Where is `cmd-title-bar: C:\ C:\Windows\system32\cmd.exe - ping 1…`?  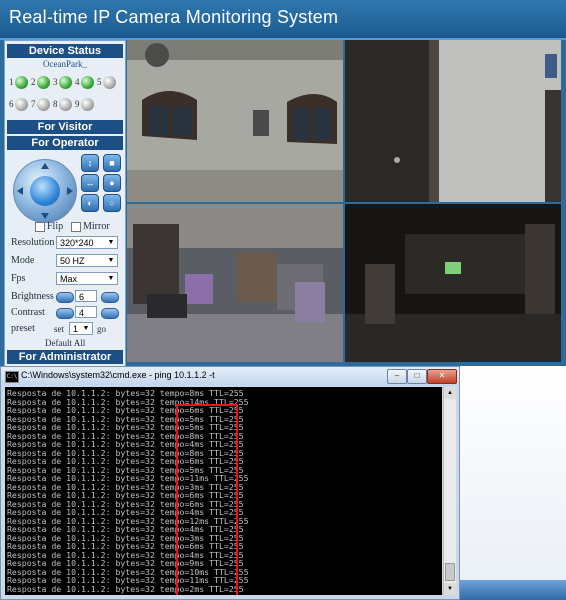
cmd-title-bar: C:\ C:\Windows\system32\cmd.exe - ping 1… is located at coordinates (230, 376).